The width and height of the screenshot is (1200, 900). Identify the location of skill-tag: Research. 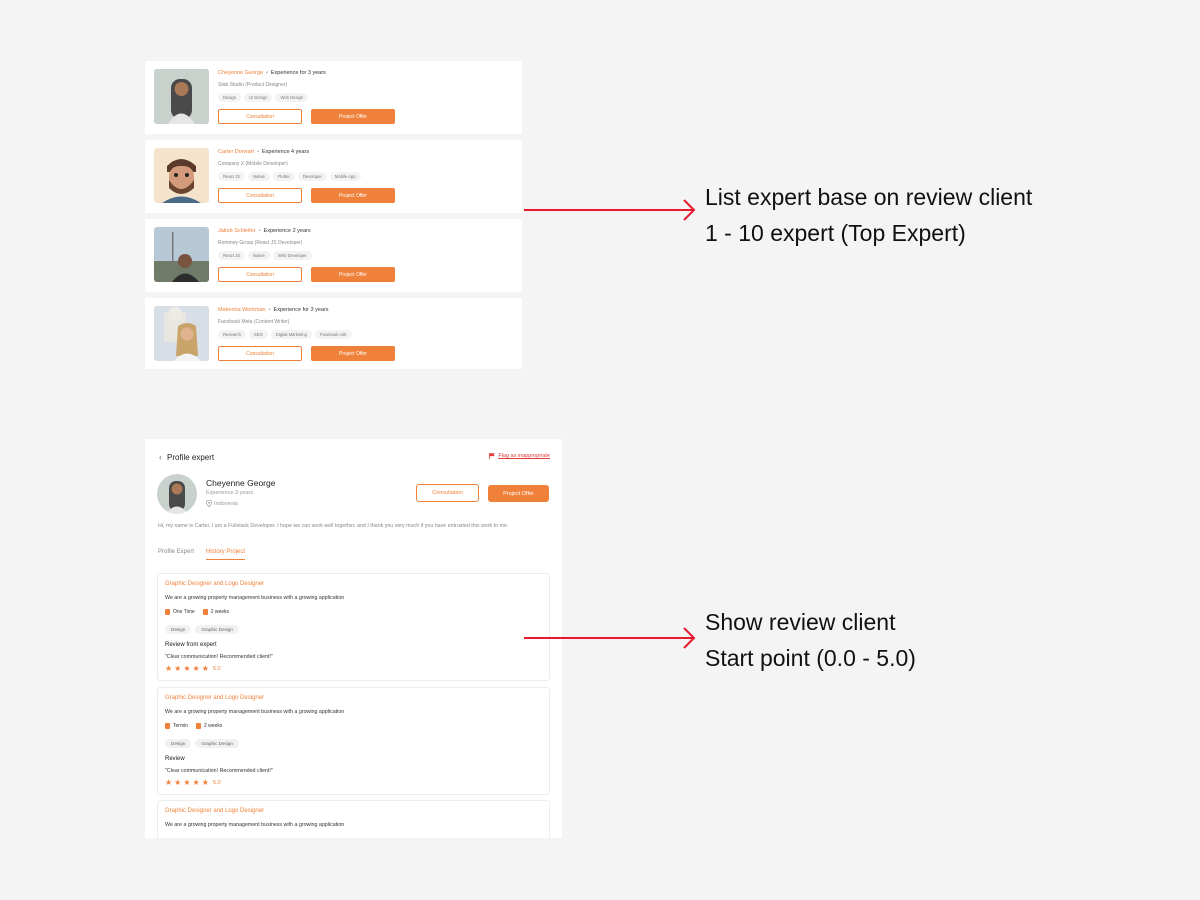
(232, 334).